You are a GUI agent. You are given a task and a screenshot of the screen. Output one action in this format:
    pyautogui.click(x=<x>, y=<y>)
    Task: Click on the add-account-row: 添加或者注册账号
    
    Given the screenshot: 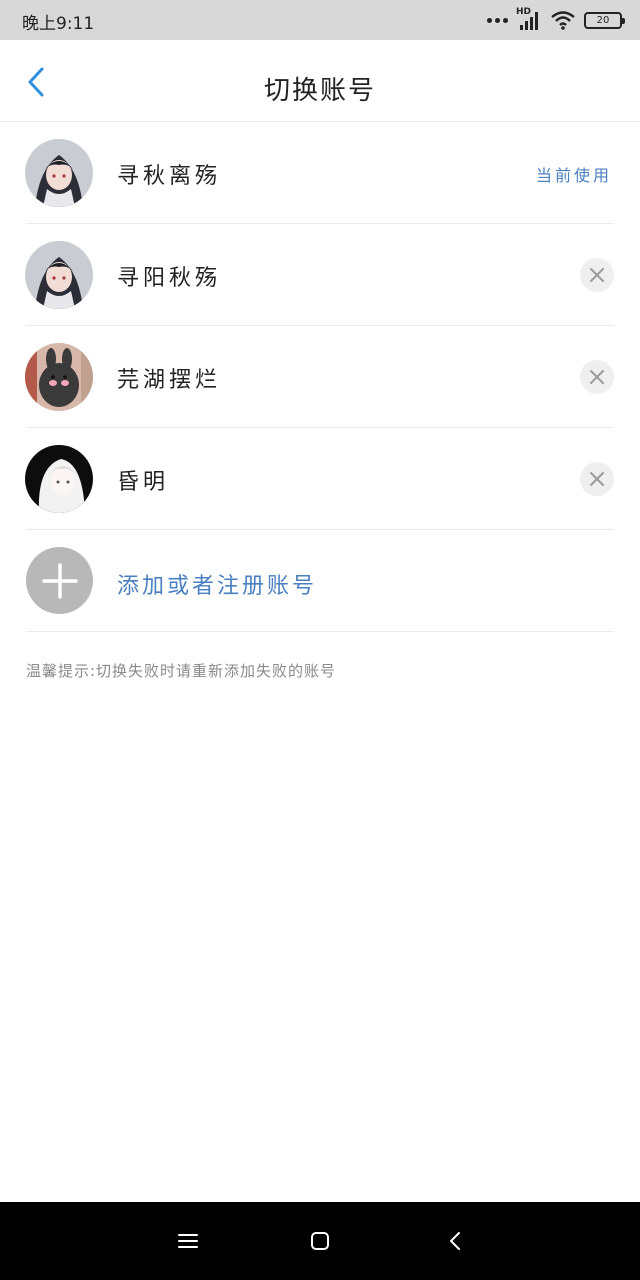 What is the action you would take?
    pyautogui.click(x=320, y=581)
    